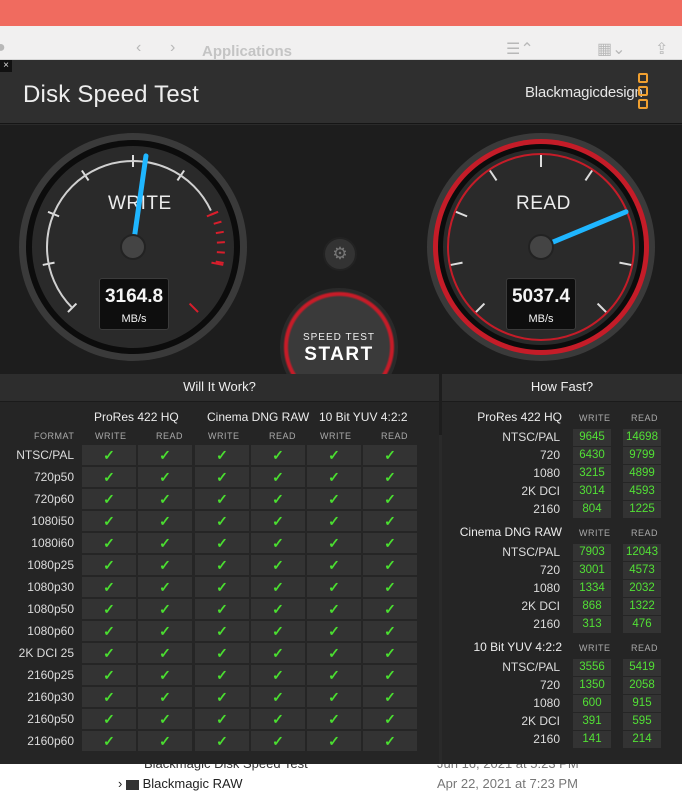  Describe the element at coordinates (595, 533) in the screenshot. I see `write-header: WRITE` at that location.